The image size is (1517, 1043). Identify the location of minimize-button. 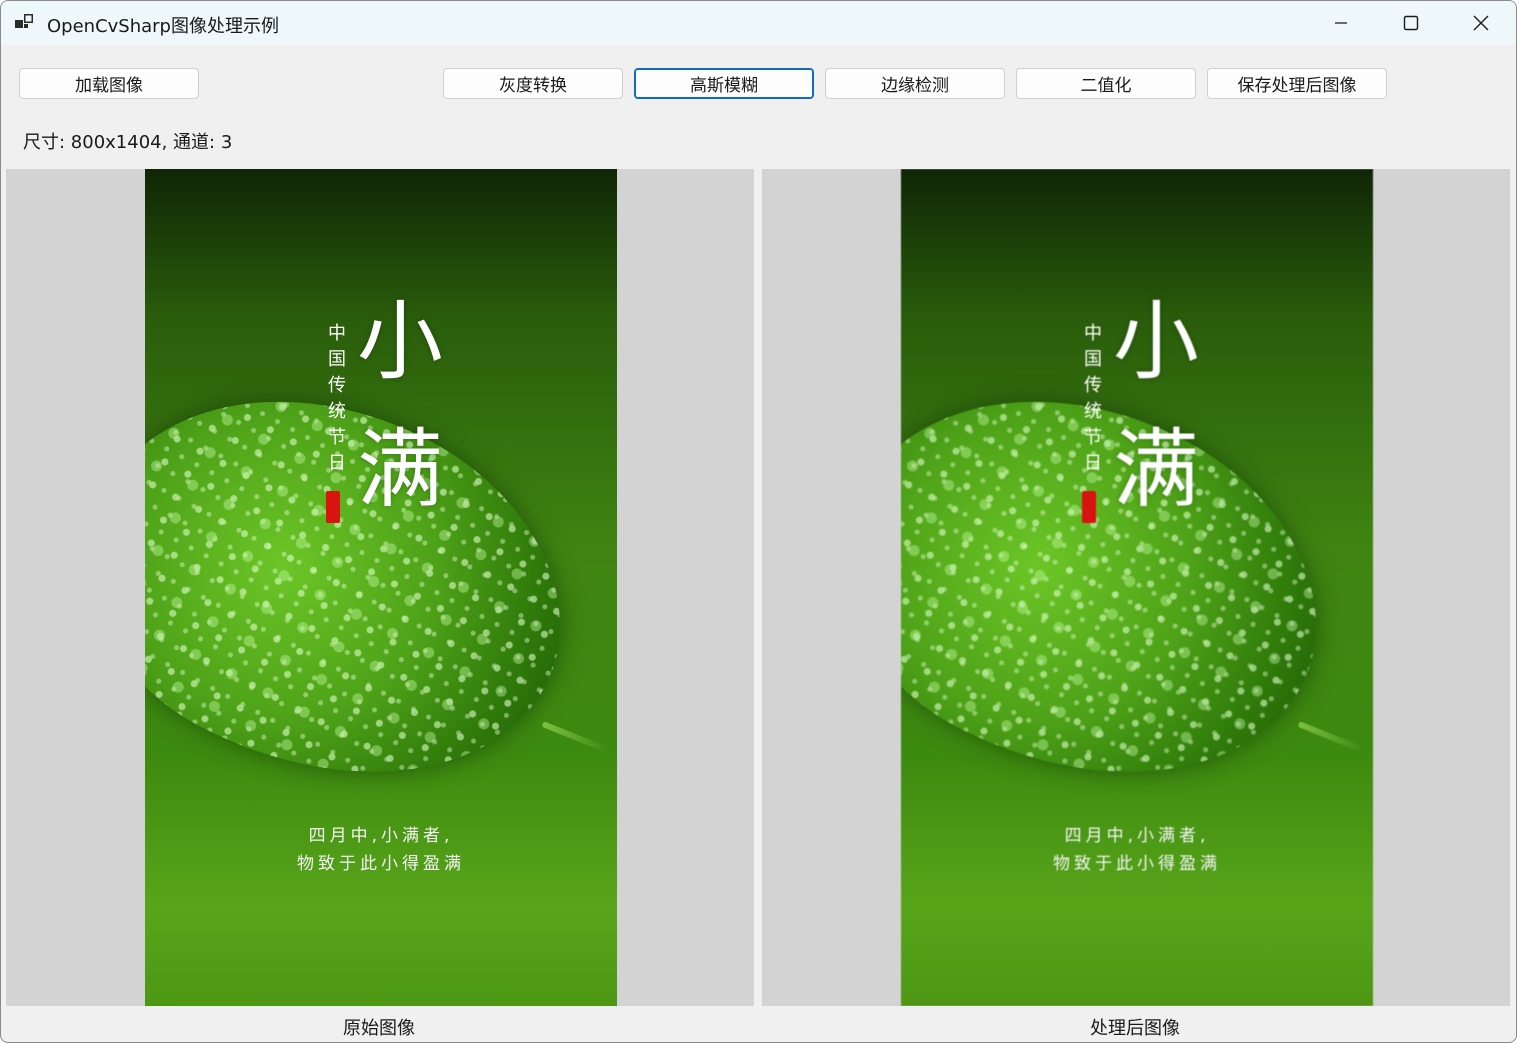
(1341, 23).